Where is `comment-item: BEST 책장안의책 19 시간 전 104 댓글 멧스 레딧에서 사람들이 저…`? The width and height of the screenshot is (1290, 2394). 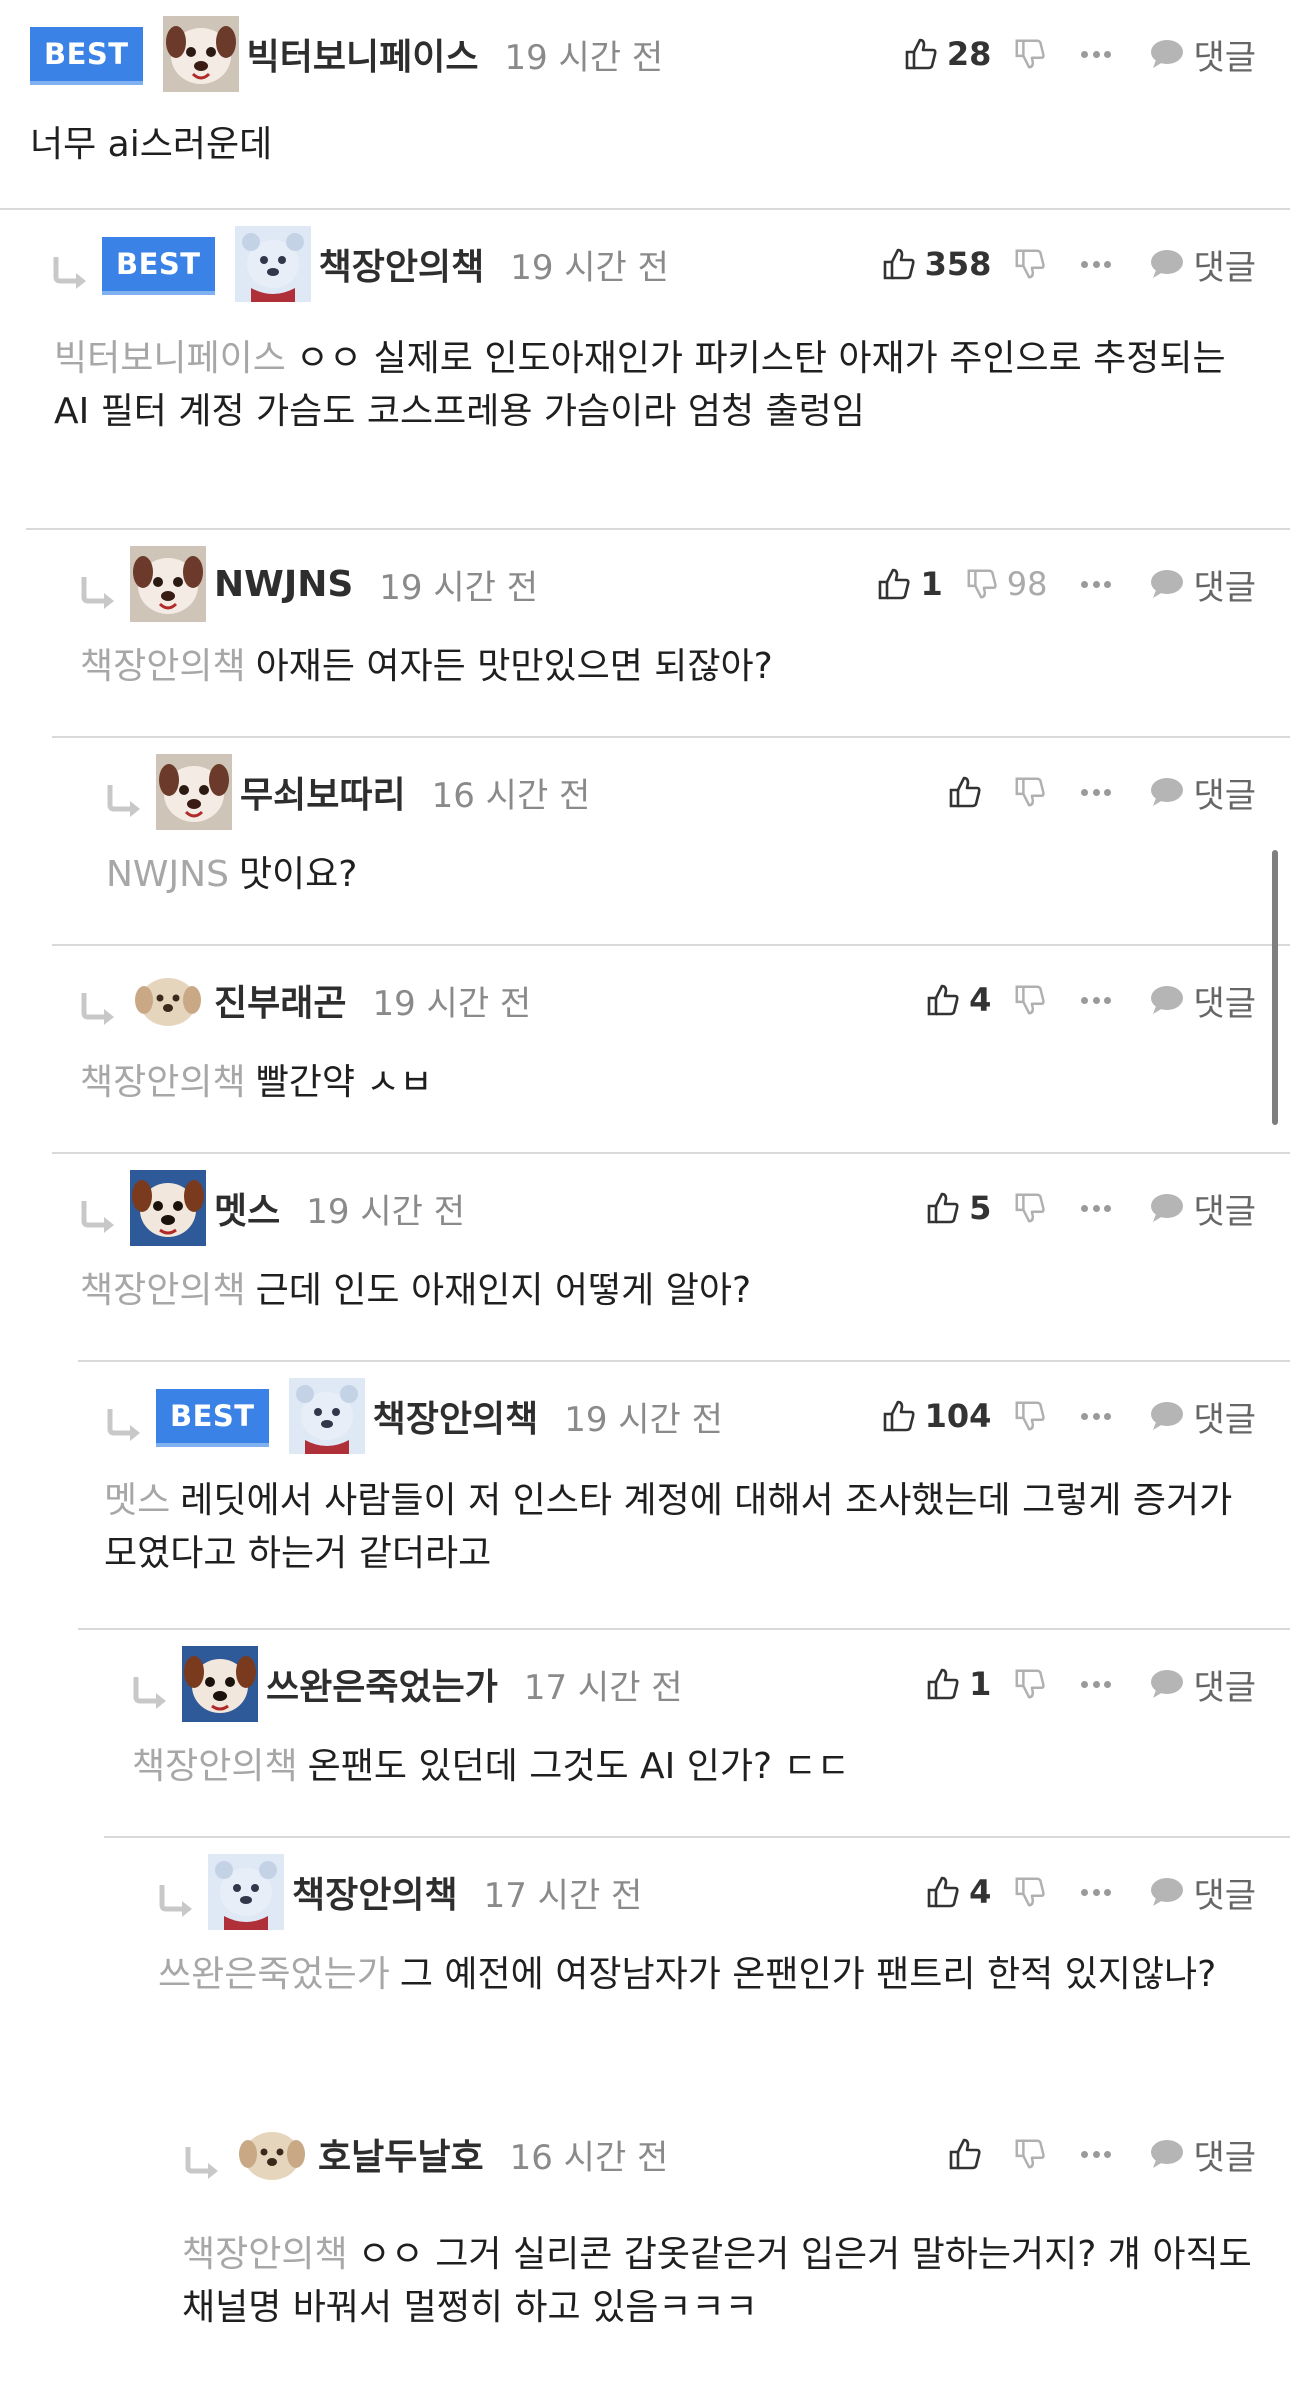
comment-item: BEST 책장안의책 19 시간 전 104 댓글 멧스 레딧에서 사람들이 저… is located at coordinates (645, 1496).